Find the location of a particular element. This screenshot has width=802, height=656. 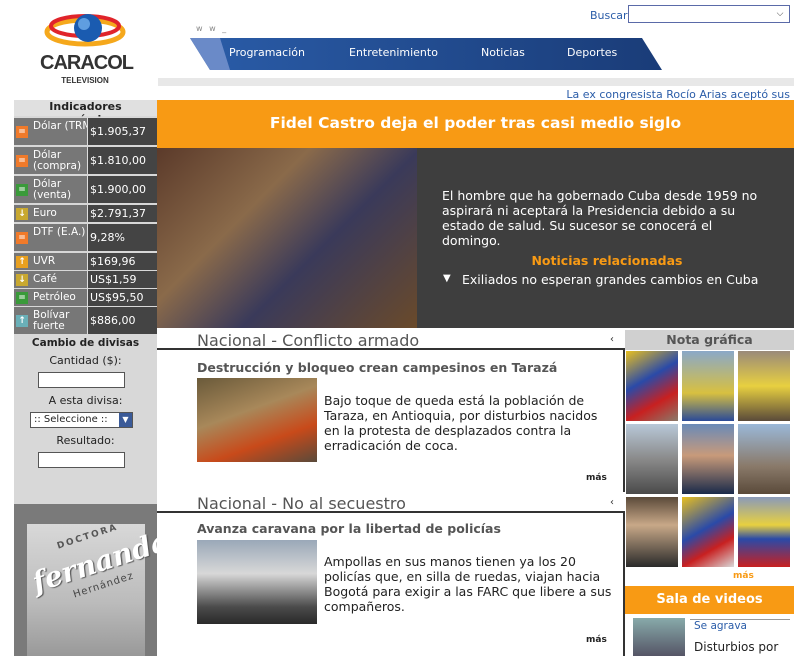

video-room-title: Sala de videos is located at coordinates (709, 599).